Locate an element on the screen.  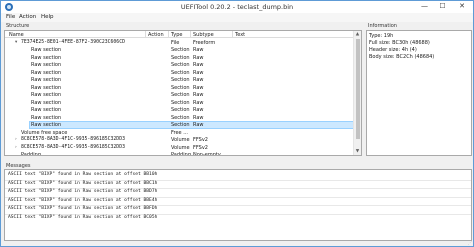
column-header-subtype: Subtype is located at coordinates (203, 35).